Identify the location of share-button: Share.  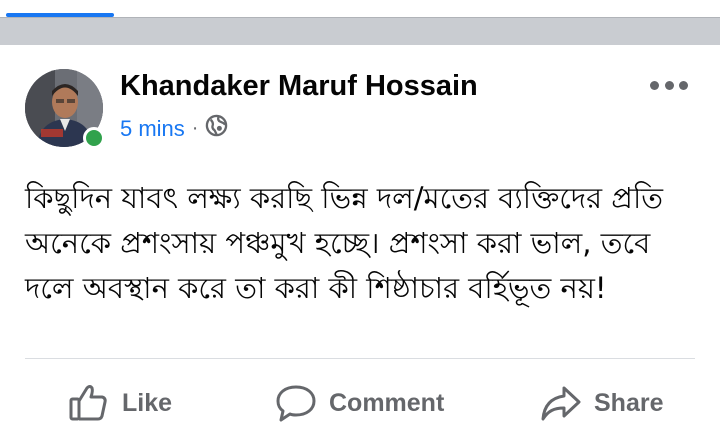
(601, 403).